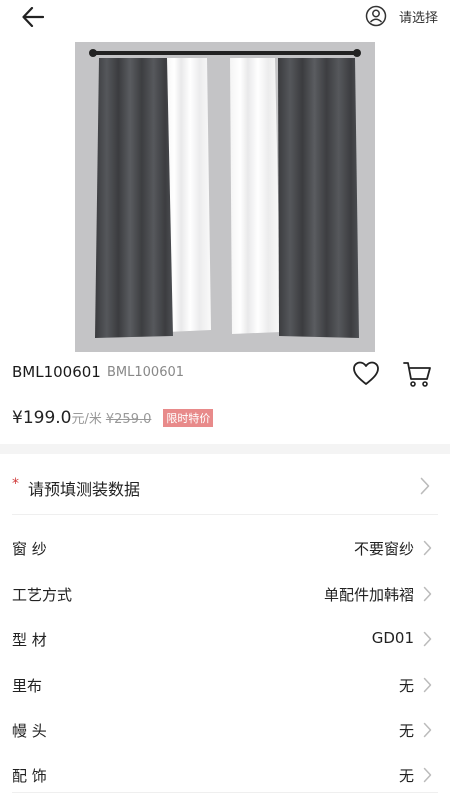  What do you see at coordinates (42, 595) in the screenshot?
I see `option-label: 工艺方式` at bounding box center [42, 595].